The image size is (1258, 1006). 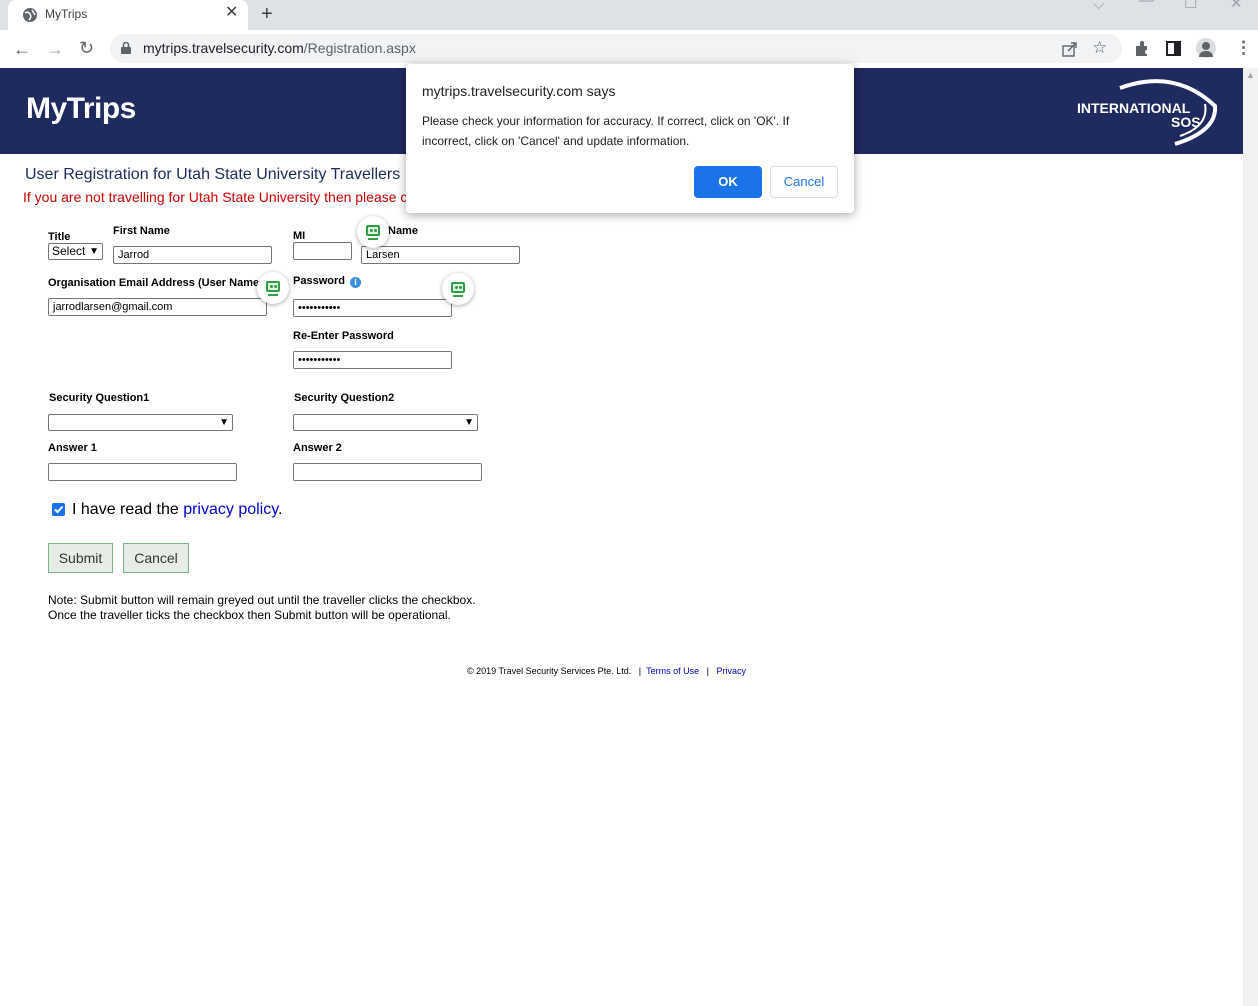 What do you see at coordinates (299, 236) in the screenshot?
I see `mi-label: MI` at bounding box center [299, 236].